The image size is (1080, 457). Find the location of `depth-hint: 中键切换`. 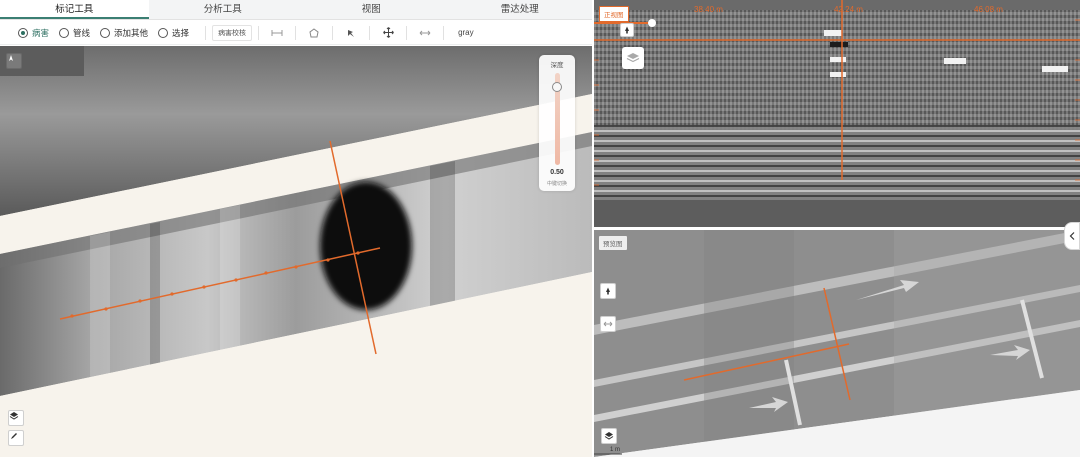

depth-hint: 中键切换 is located at coordinates (556, 184).